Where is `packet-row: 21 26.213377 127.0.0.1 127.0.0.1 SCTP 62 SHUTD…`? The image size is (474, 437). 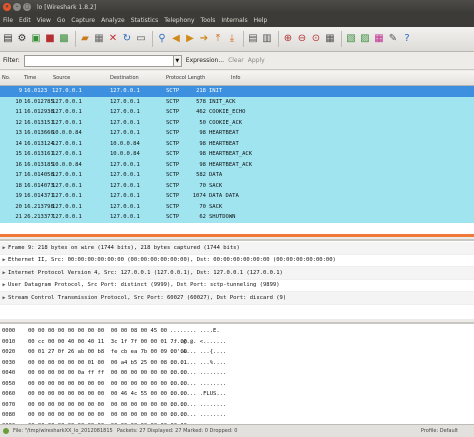 packet-row: 21 26.213377 127.0.0.1 127.0.0.1 SCTP 62 SHUTD… is located at coordinates (237, 217).